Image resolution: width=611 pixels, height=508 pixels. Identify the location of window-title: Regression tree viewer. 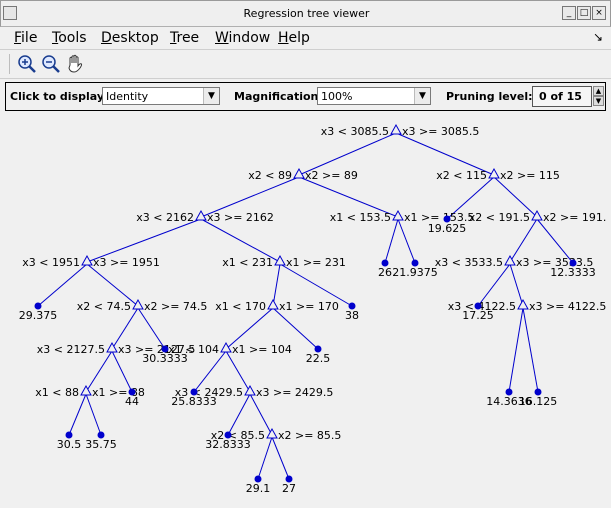
(306, 13).